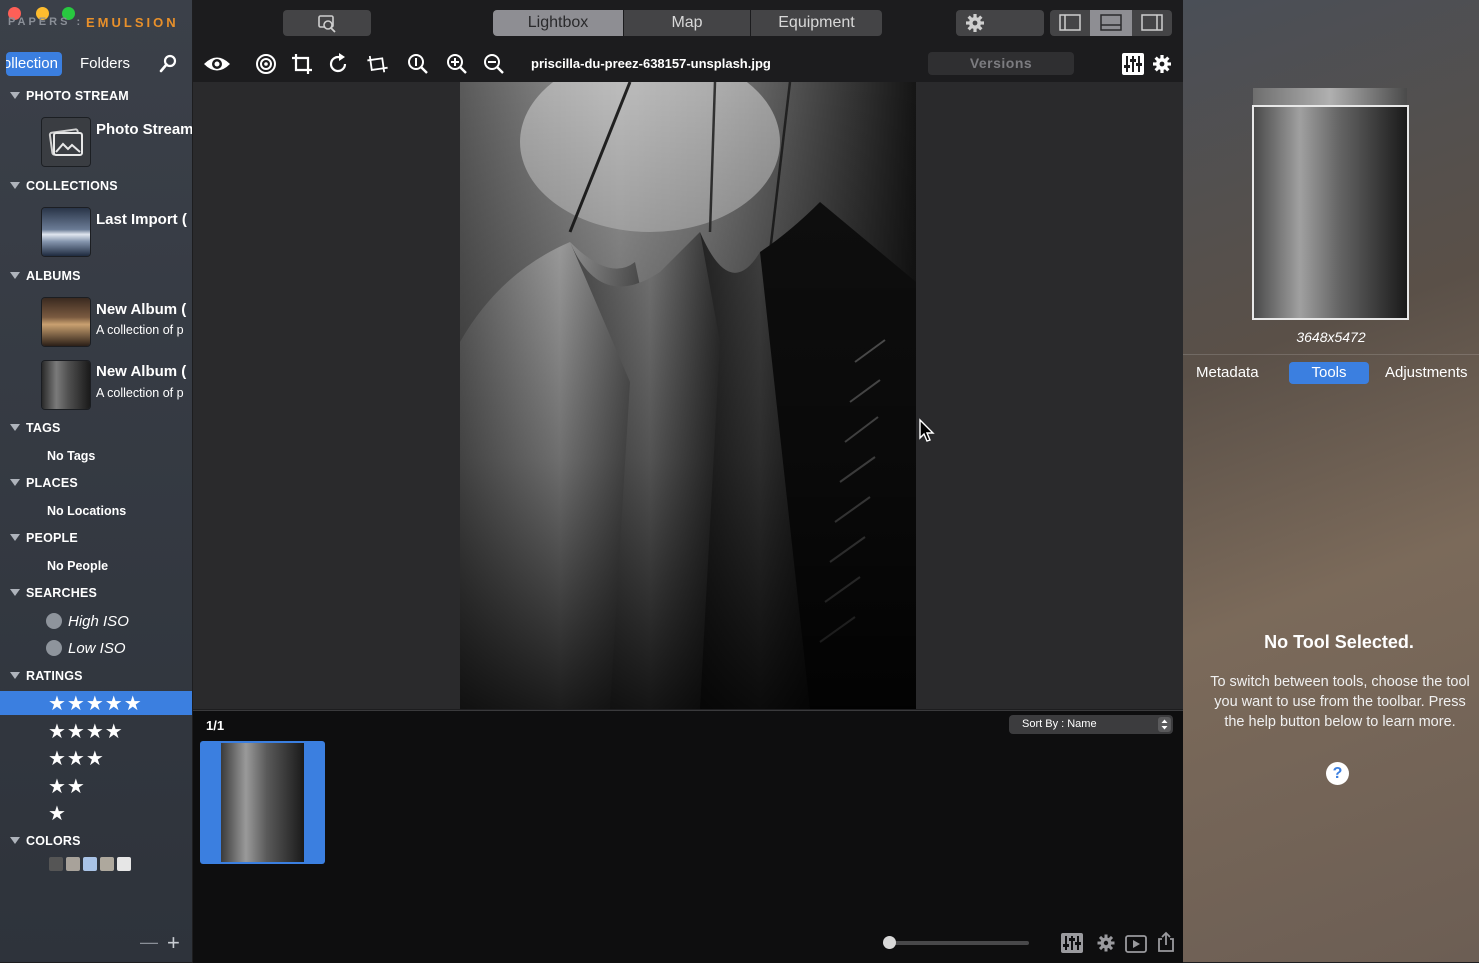 This screenshot has height=963, width=1479. I want to click on tab-folders: Folders, so click(105, 64).